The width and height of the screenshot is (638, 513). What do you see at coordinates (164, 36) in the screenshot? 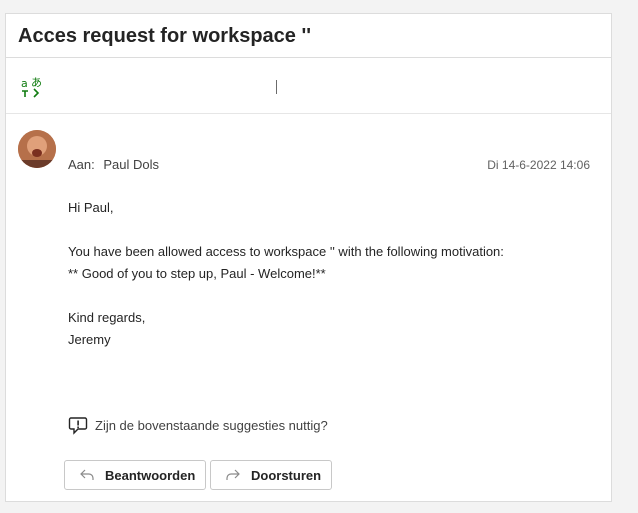
I see `email-subject: Acces request for workspace ''` at bounding box center [164, 36].